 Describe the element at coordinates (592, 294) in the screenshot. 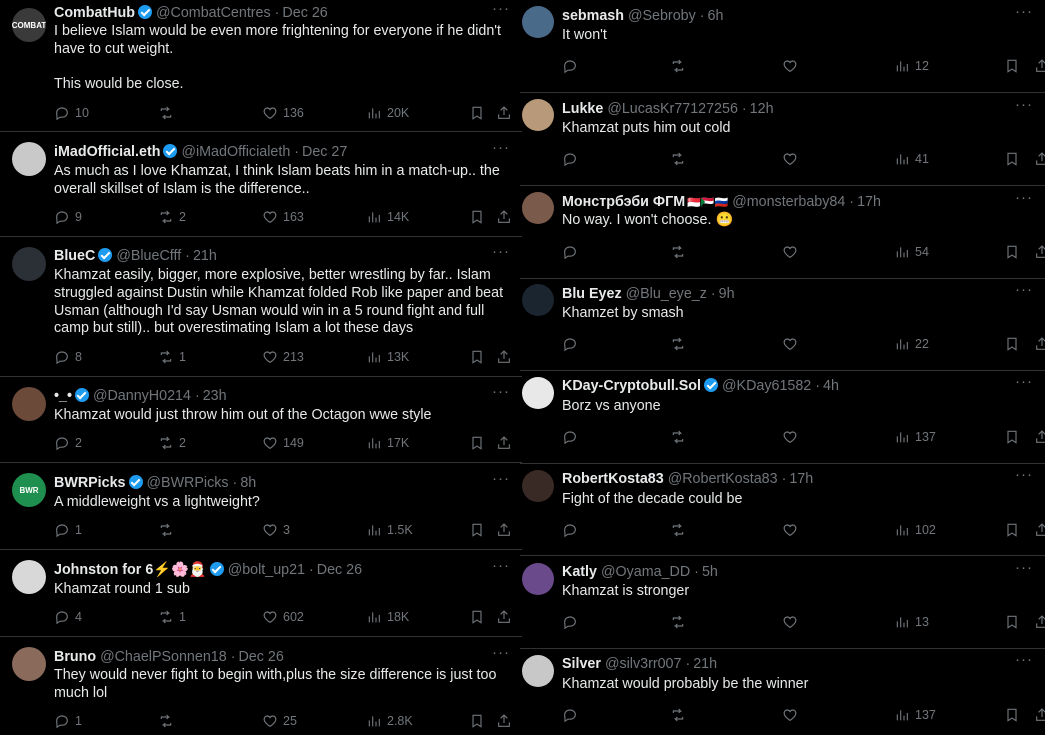

I see `display-name: Blu Eyez` at that location.